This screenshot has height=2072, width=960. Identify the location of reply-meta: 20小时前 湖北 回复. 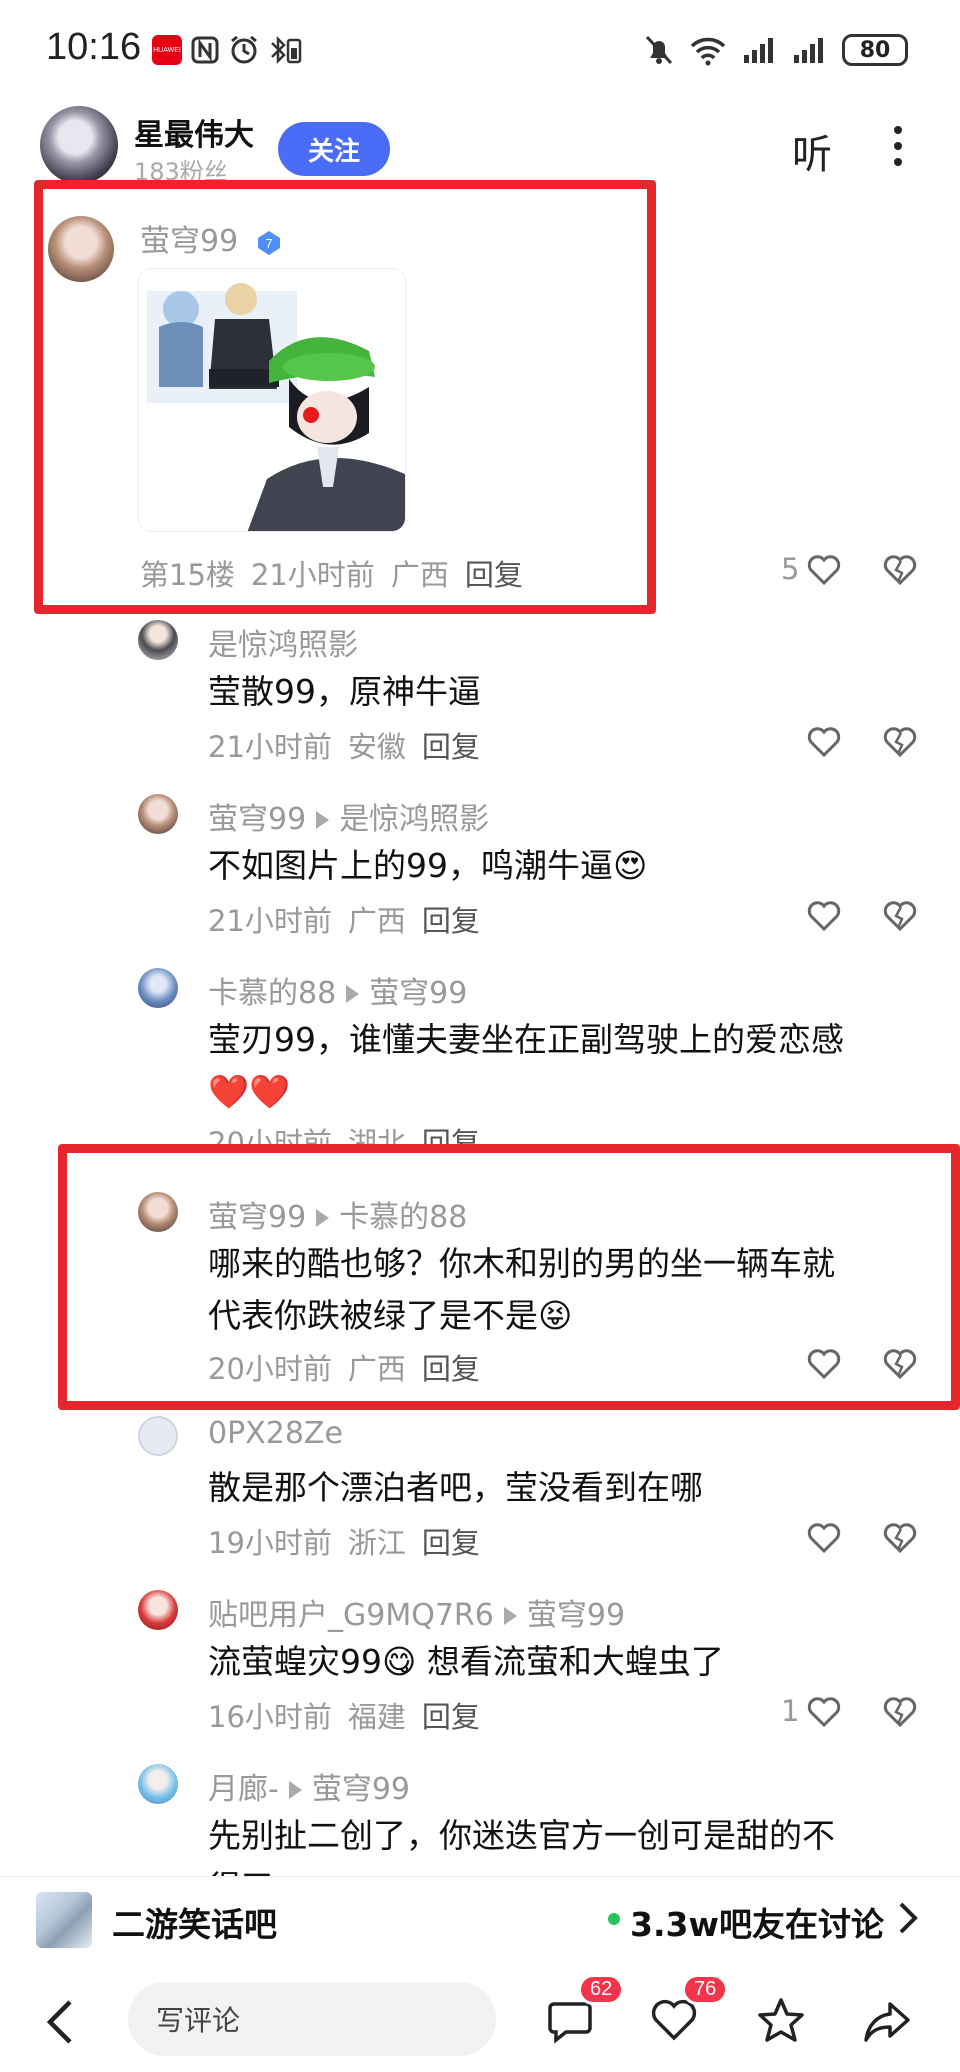
(344, 1132).